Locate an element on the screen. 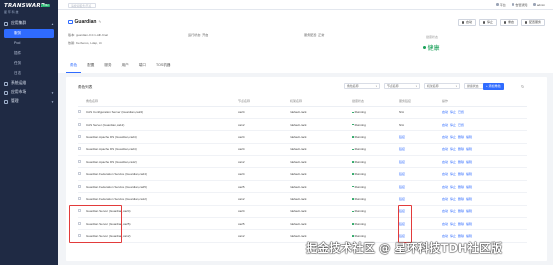  top-link-user: admin is located at coordinates (539, 5).